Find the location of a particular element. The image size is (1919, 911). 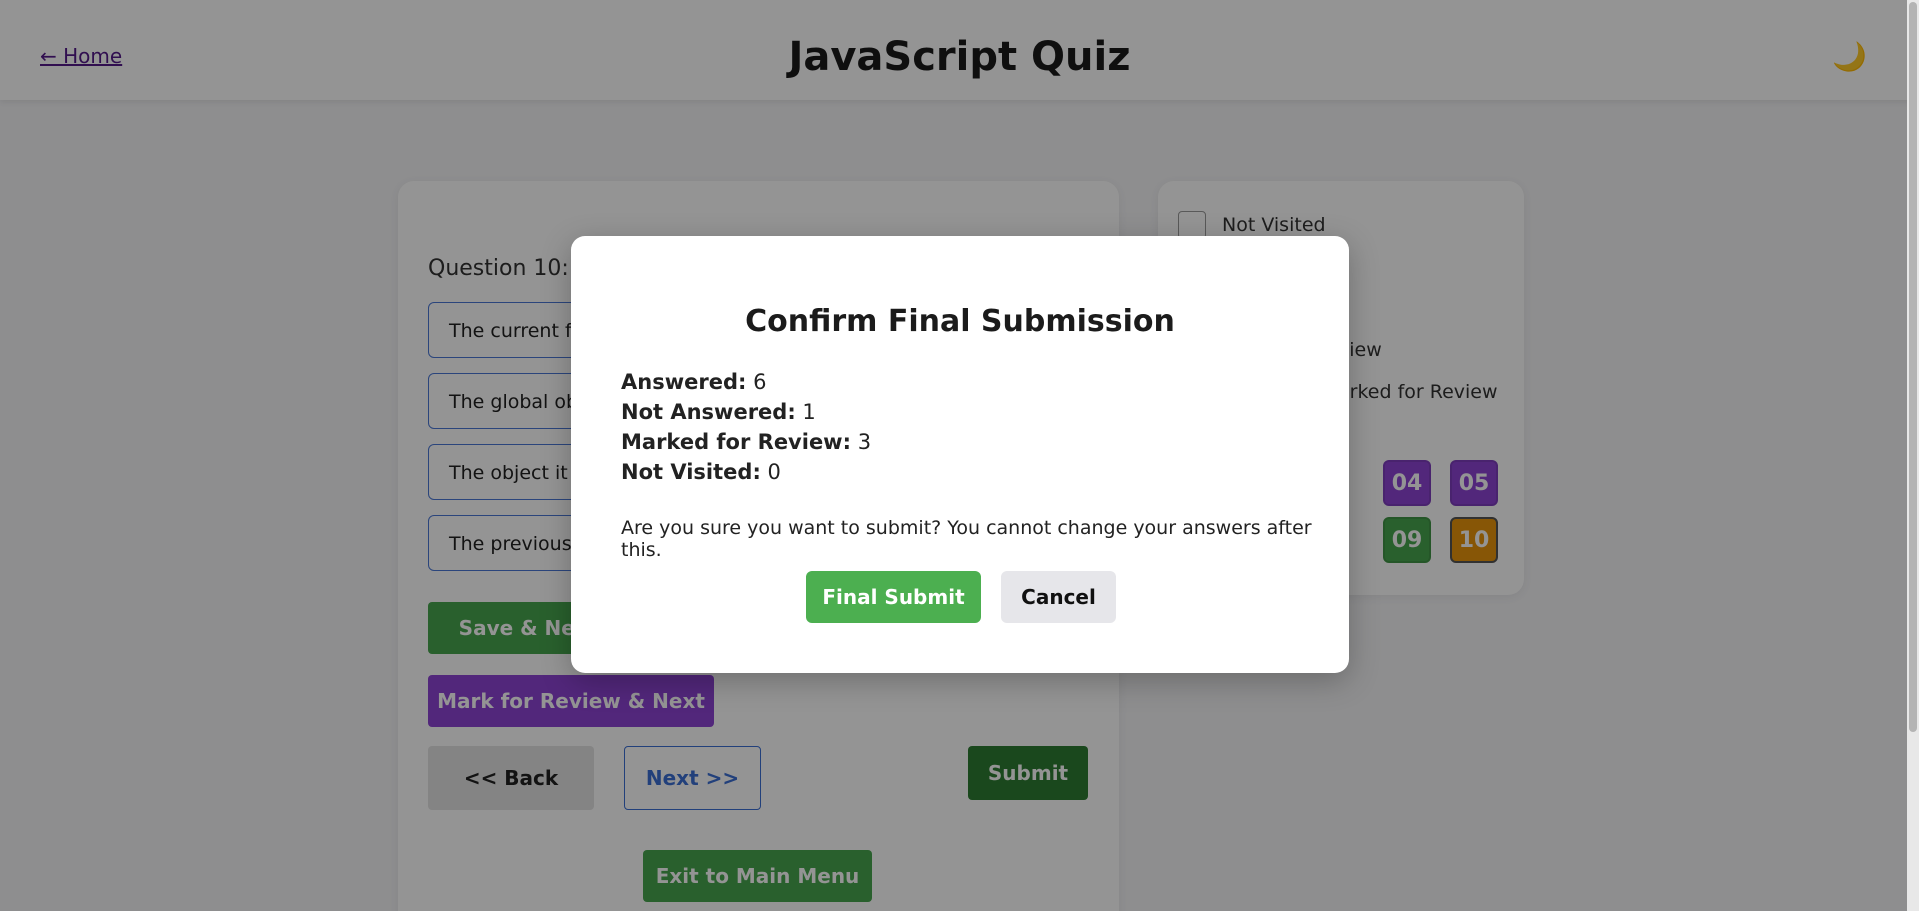

cancel-button: Cancel is located at coordinates (1058, 597).